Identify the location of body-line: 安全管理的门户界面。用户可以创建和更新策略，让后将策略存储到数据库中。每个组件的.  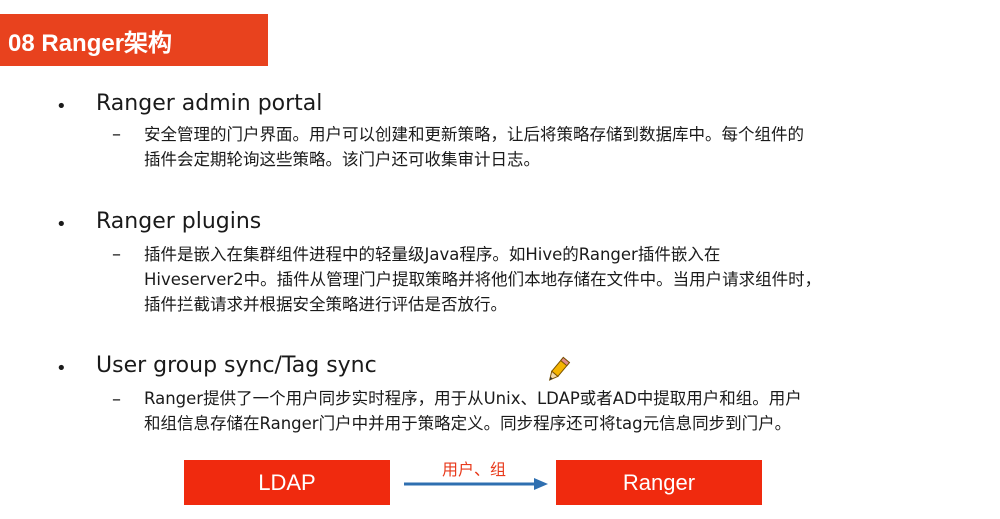
(474, 134).